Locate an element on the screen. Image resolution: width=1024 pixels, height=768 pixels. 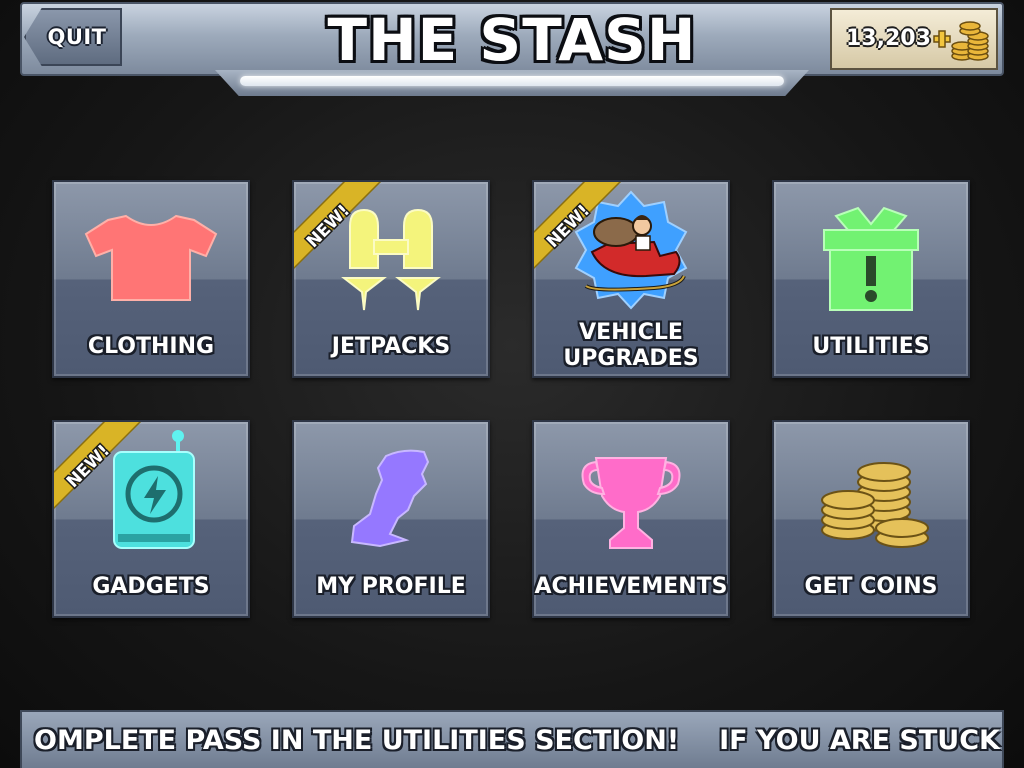
tile-jetpacks: NEW! JETPACKS is located at coordinates (391, 279).